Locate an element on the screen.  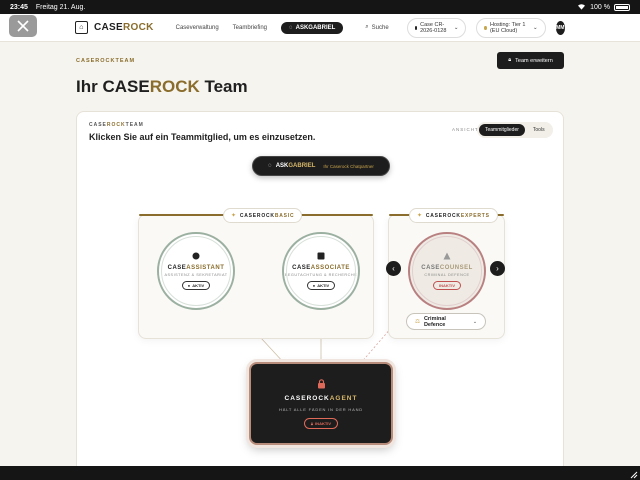
ask-gabriel-chat-button: ◌ ASKGABRIEL Ihr Caserock Chatpartner is located at coordinates (321, 166).